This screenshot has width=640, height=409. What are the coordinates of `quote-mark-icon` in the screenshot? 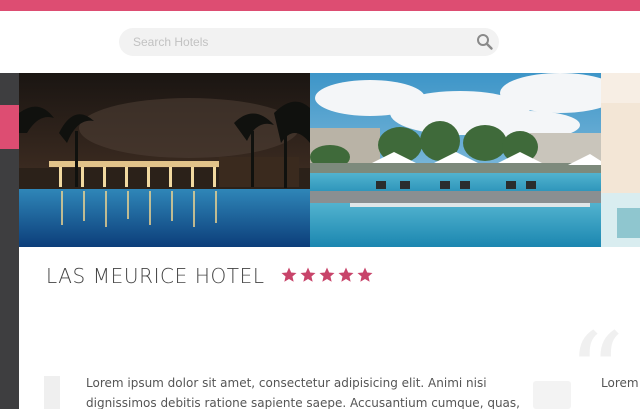 It's located at (52, 392).